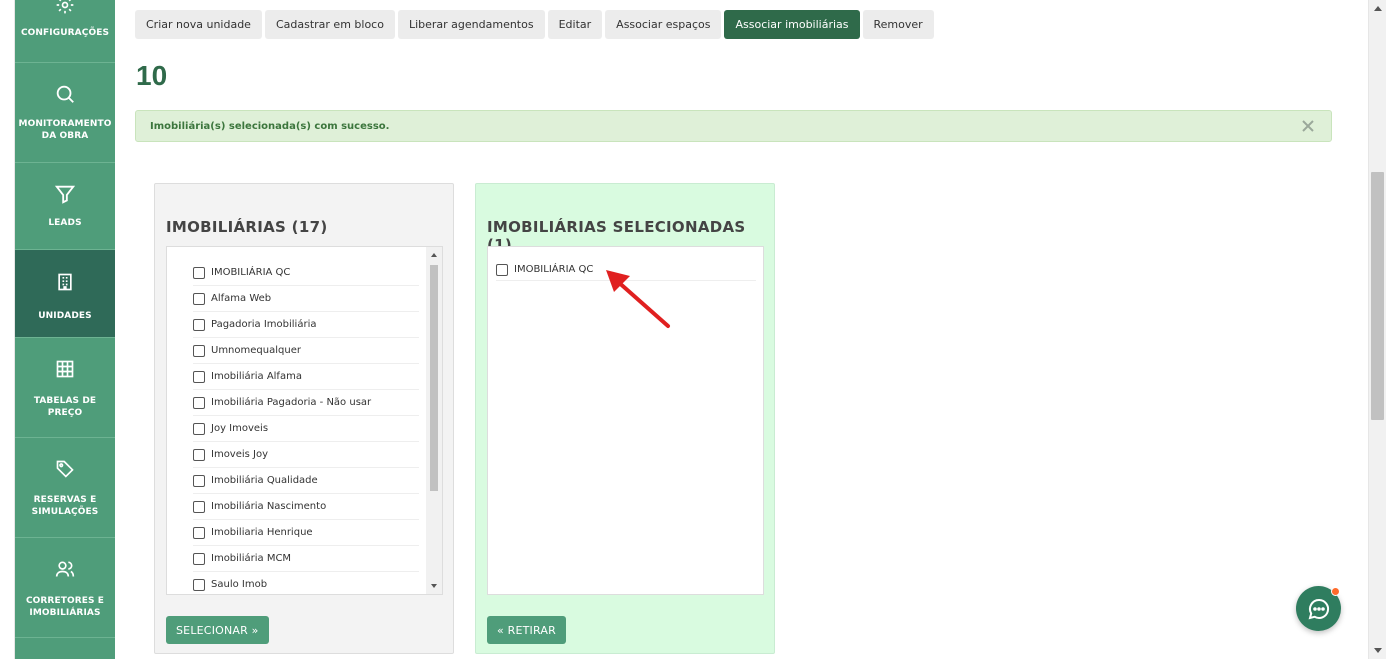 This screenshot has height=659, width=1386. I want to click on list-item: Imobiliaria Henrique, so click(306, 533).